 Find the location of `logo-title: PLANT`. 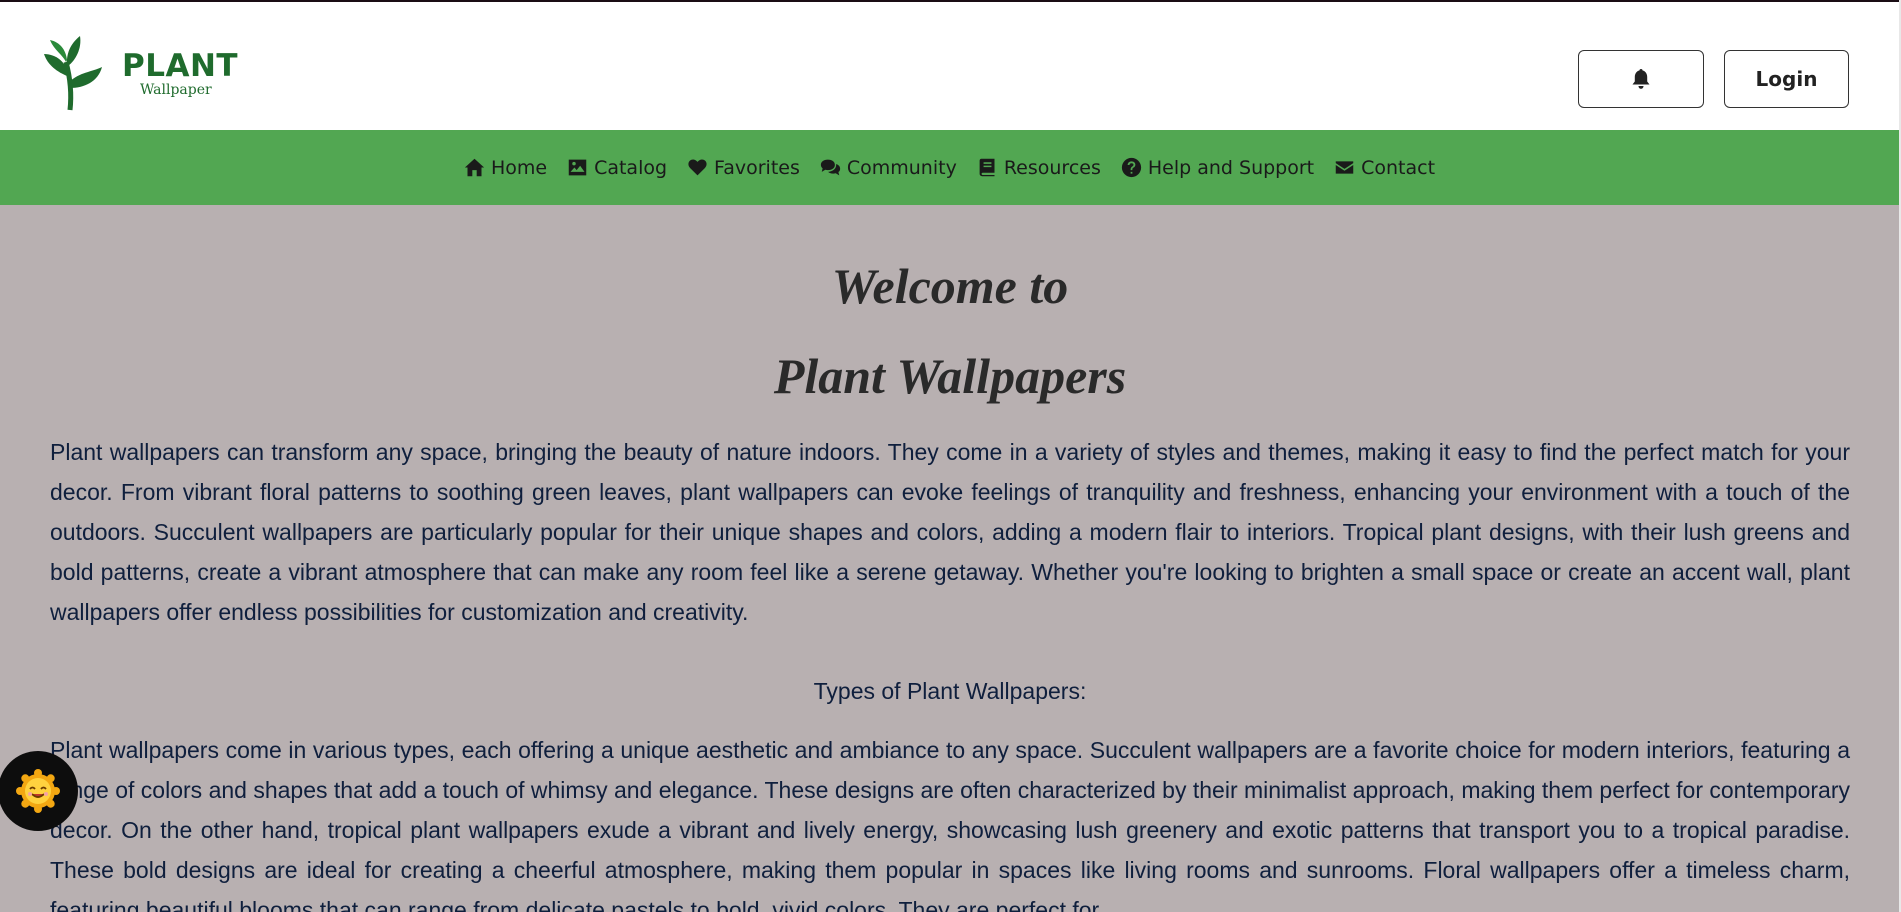

logo-title: PLANT is located at coordinates (180, 66).